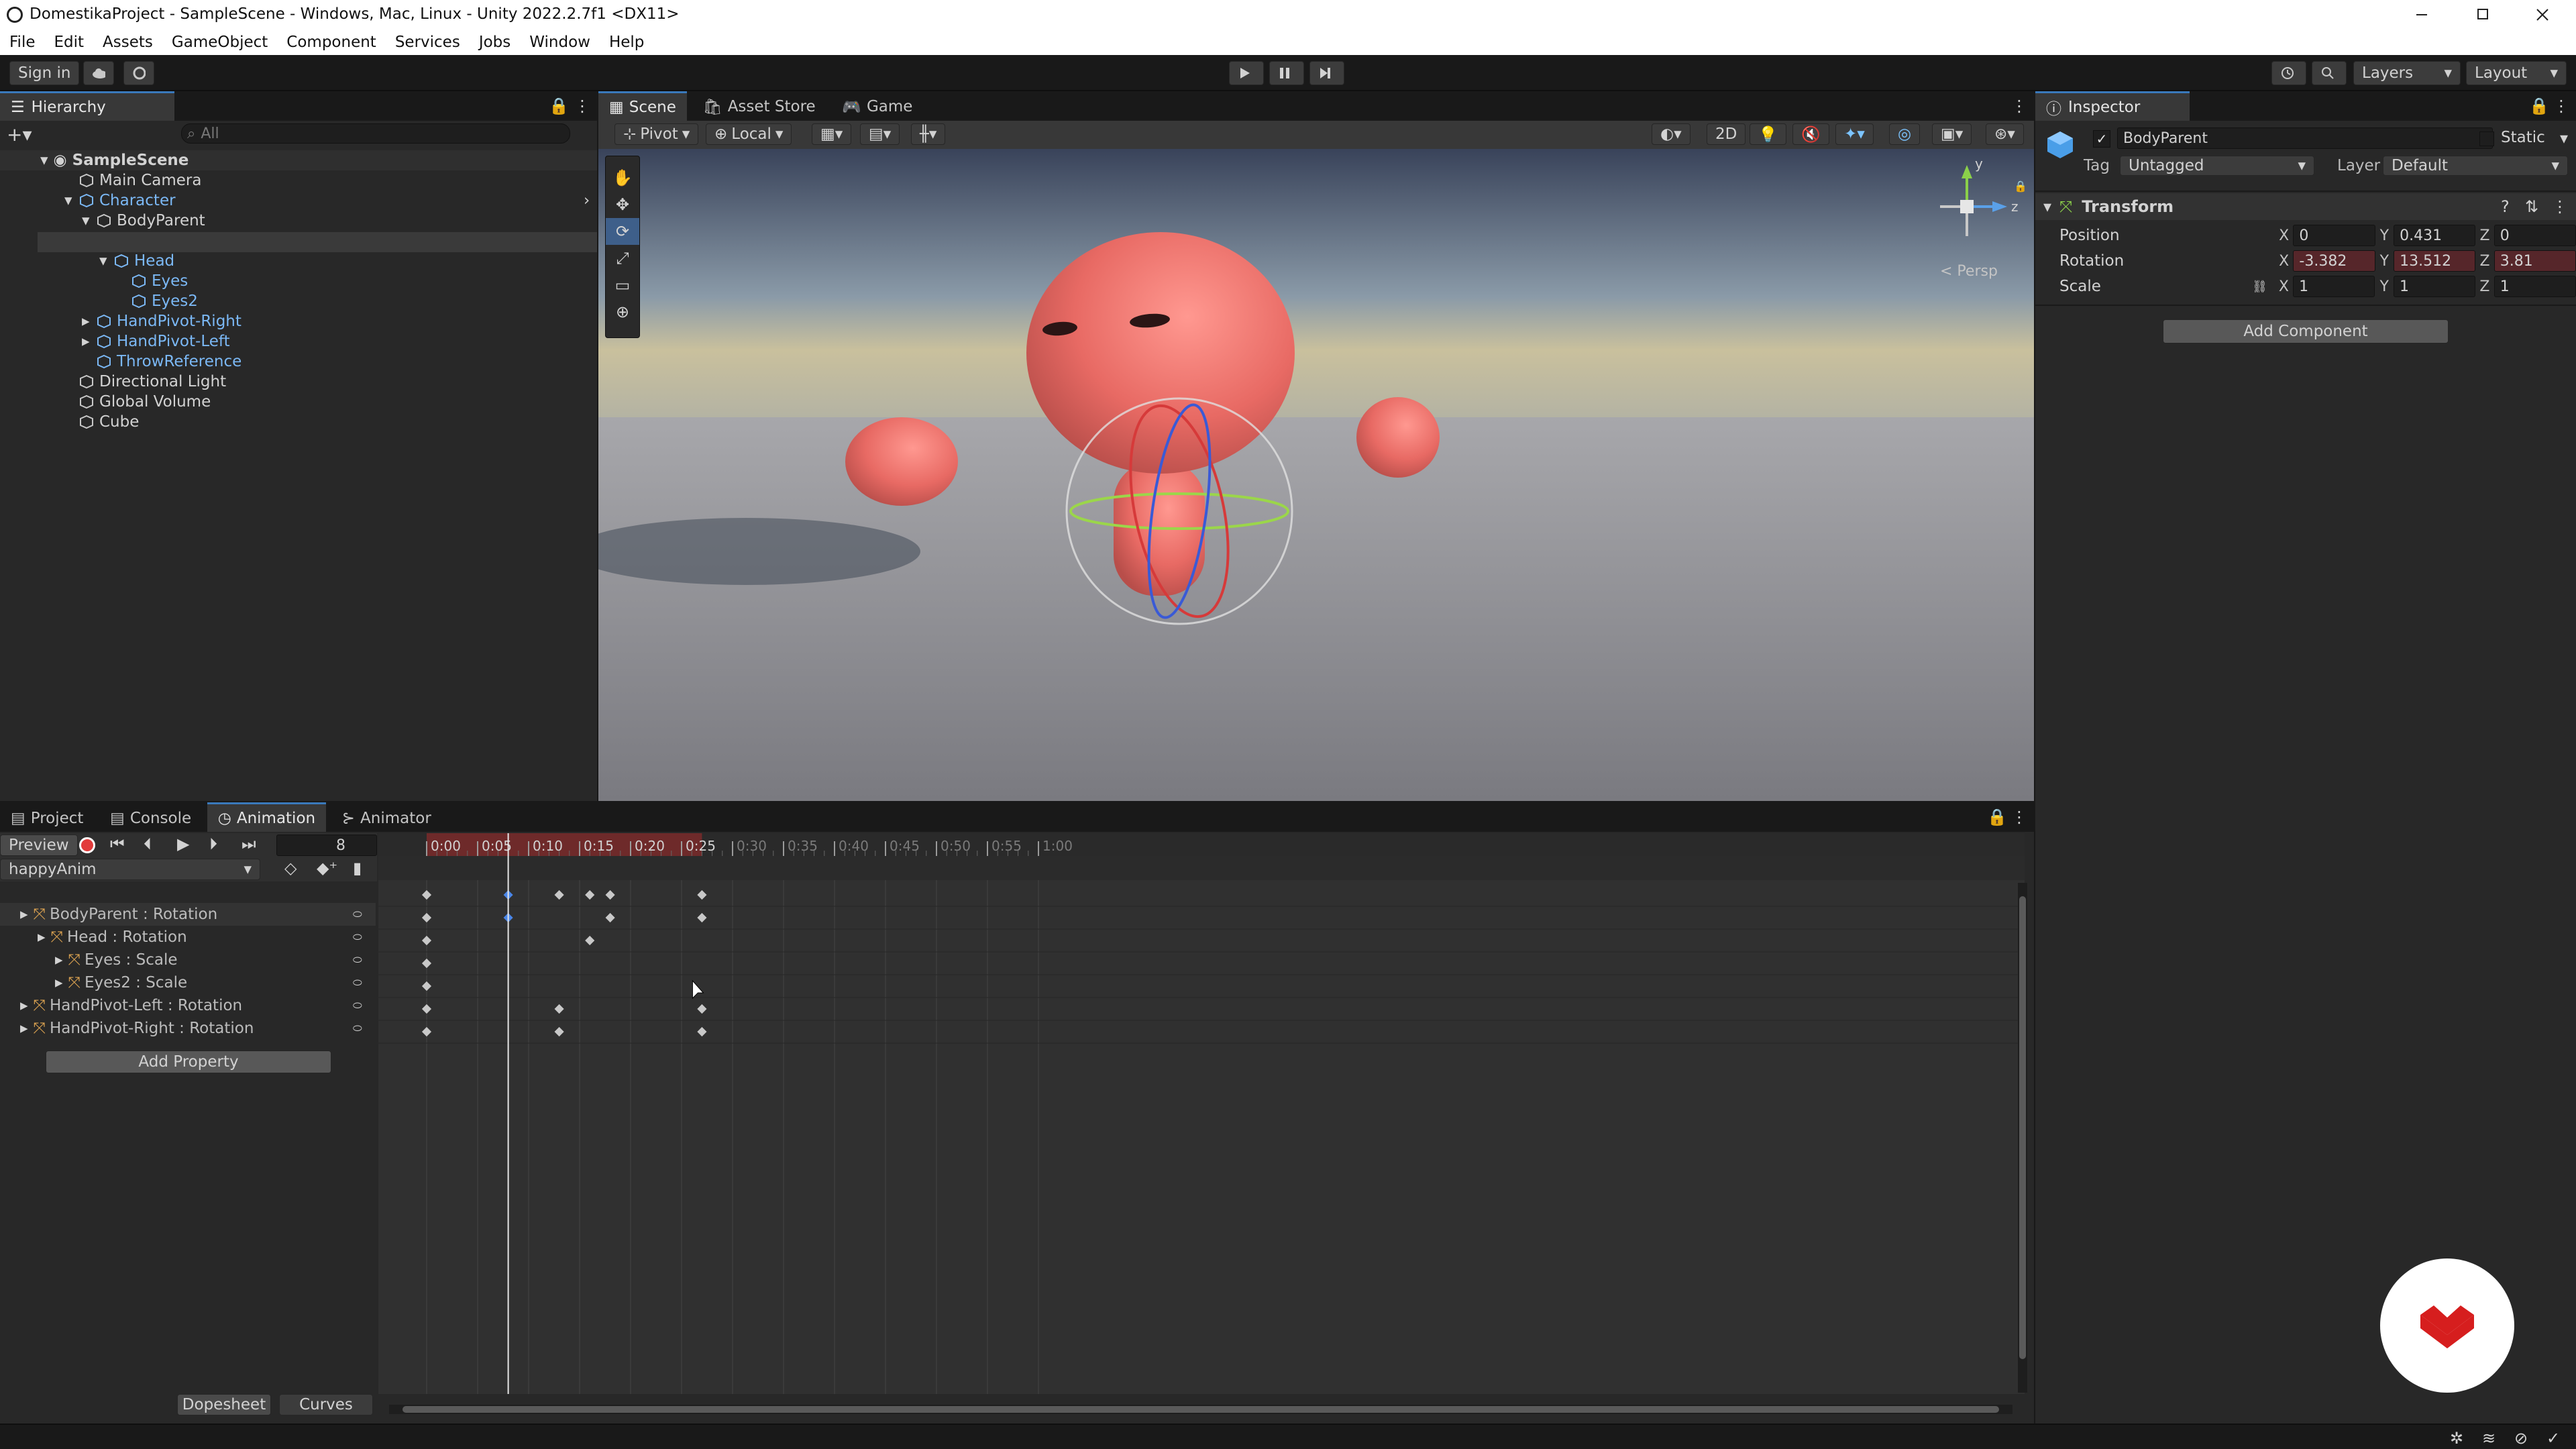 The width and height of the screenshot is (2576, 1449). Describe the element at coordinates (2435, 261) in the screenshot. I see `rotation-y-field: 13.512` at that location.